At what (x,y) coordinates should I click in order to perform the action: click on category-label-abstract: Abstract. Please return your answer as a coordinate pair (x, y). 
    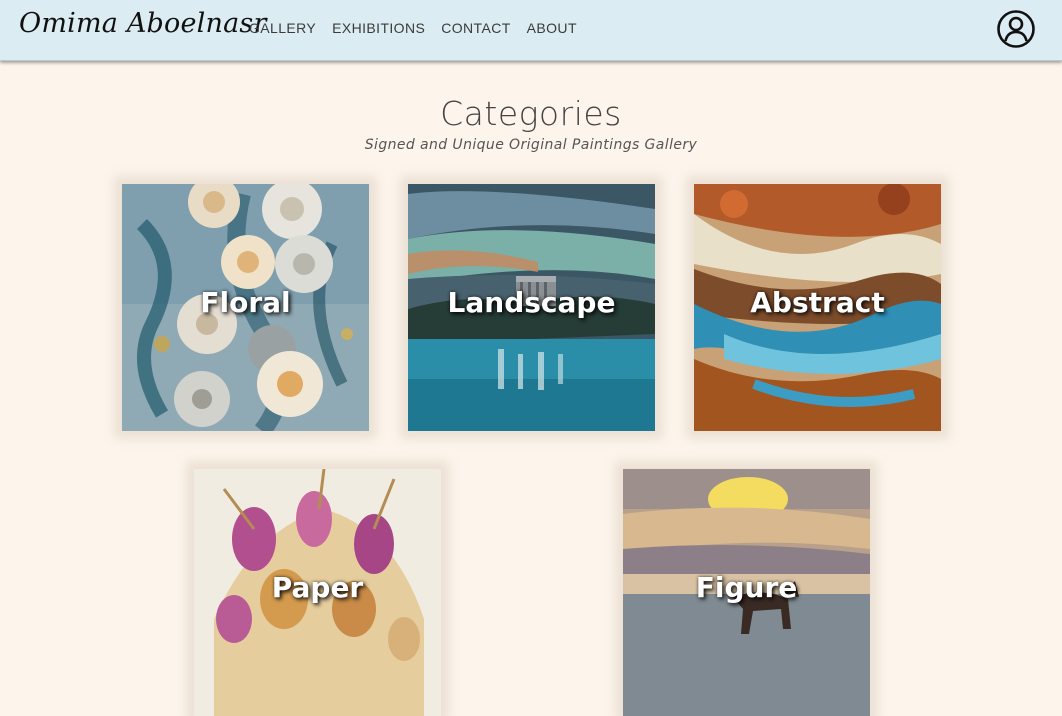
    Looking at the image, I should click on (817, 302).